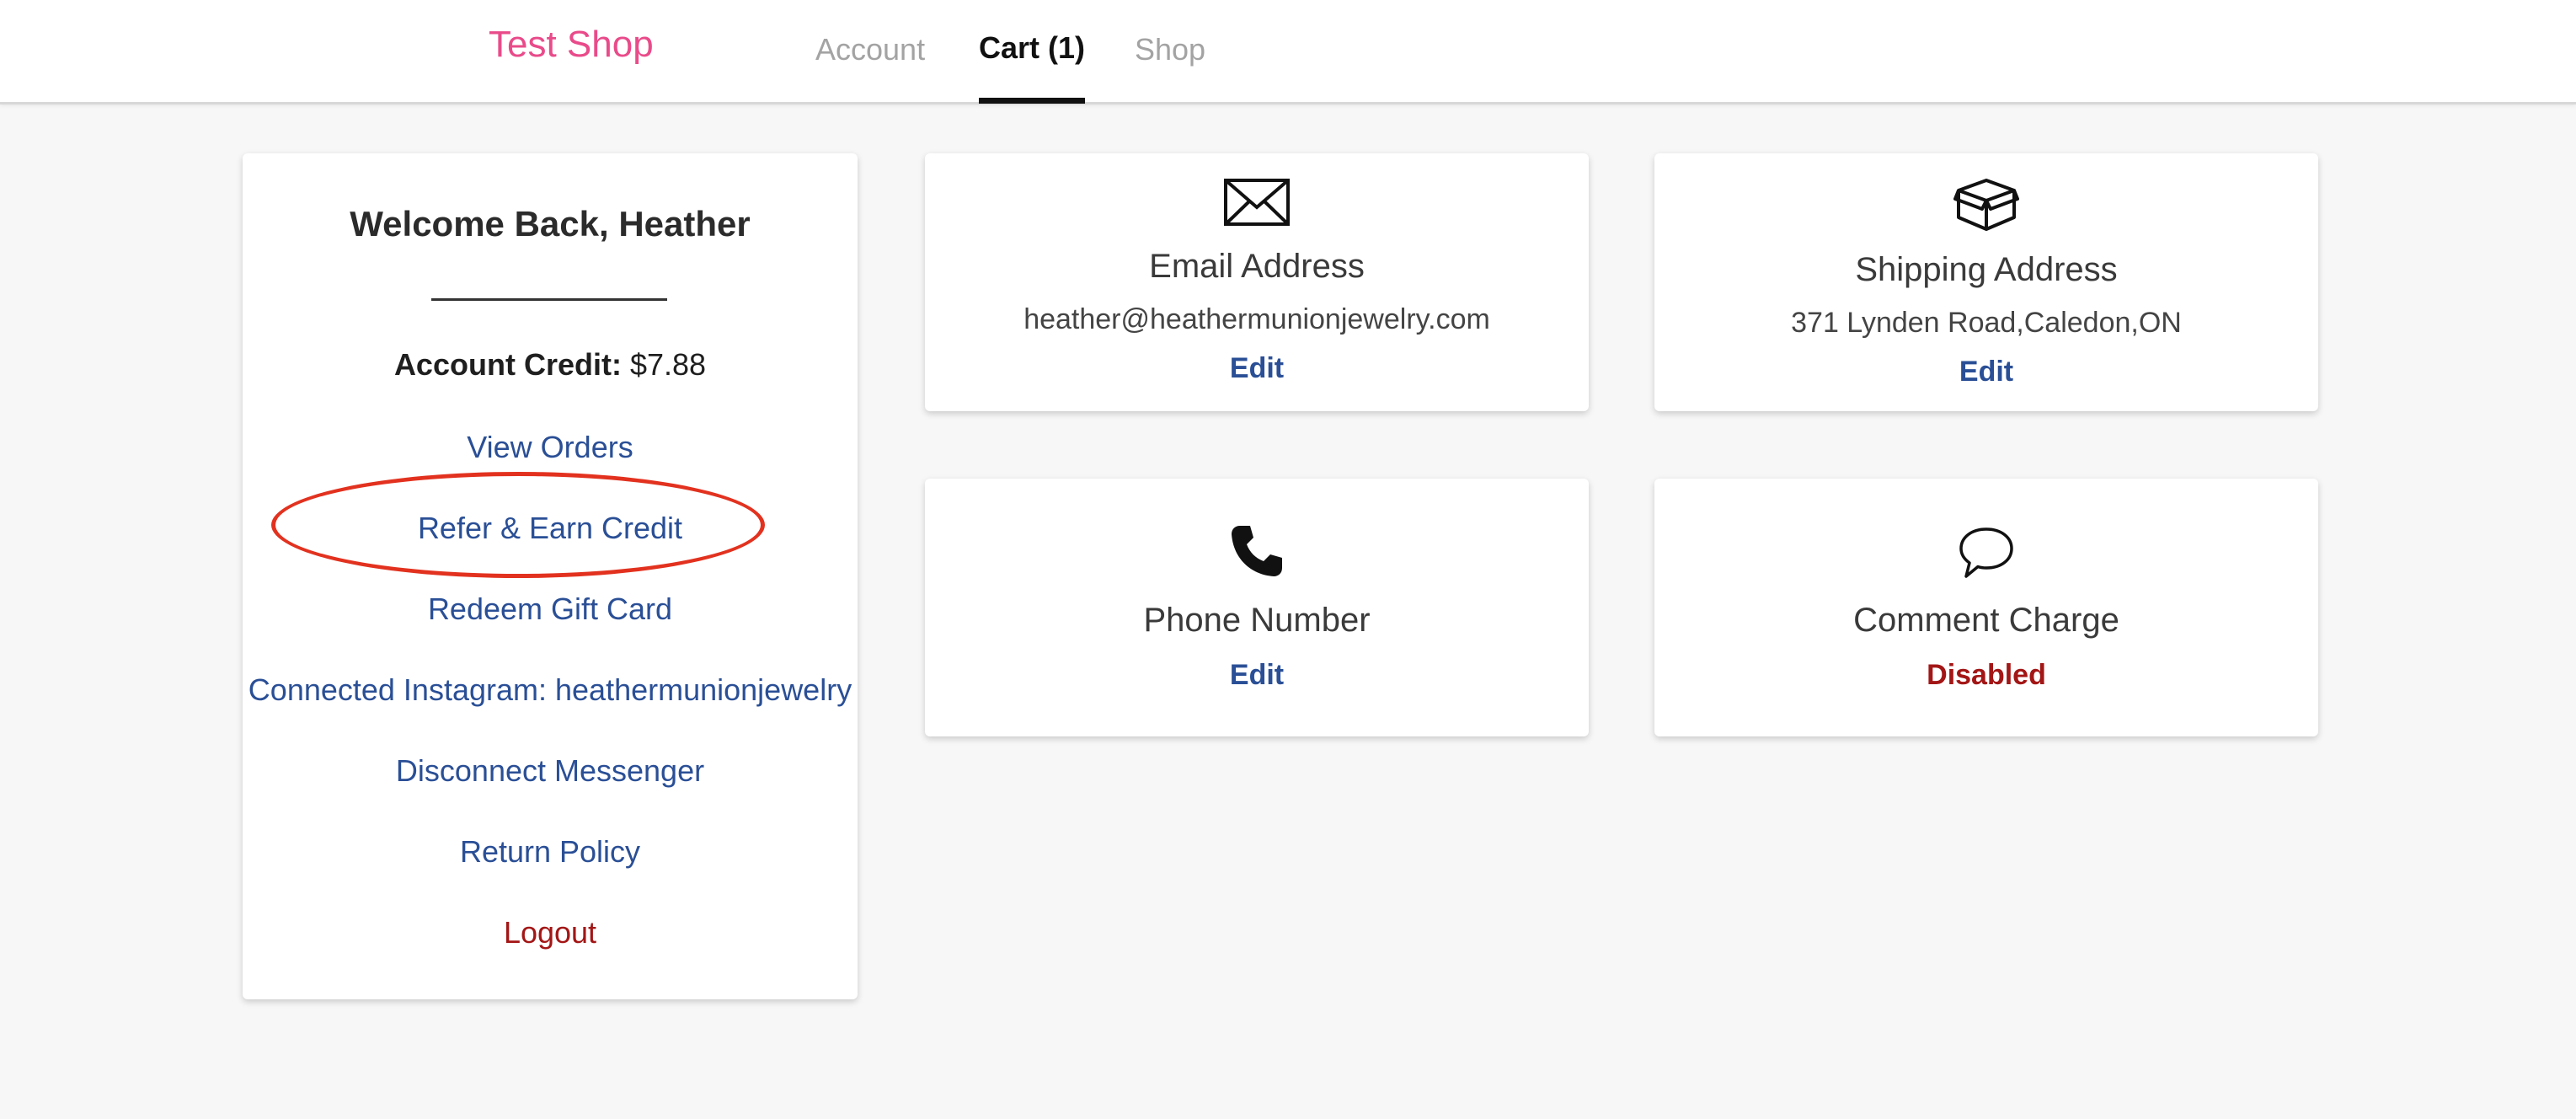  I want to click on shipping-title: Shipping Address, so click(1986, 269).